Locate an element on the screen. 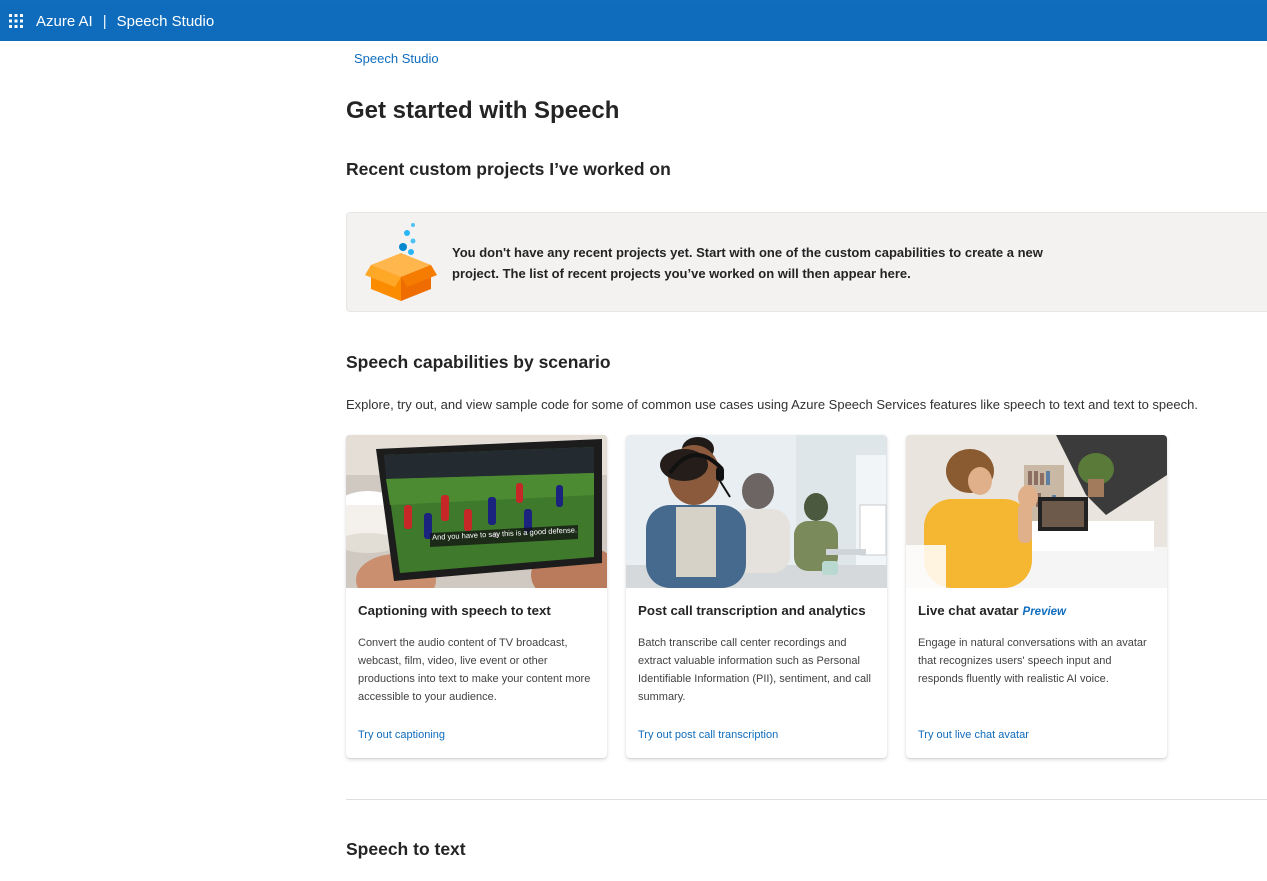 The height and width of the screenshot is (881, 1267). try-out-post-call-link: Try out post call transcription is located at coordinates (708, 735).